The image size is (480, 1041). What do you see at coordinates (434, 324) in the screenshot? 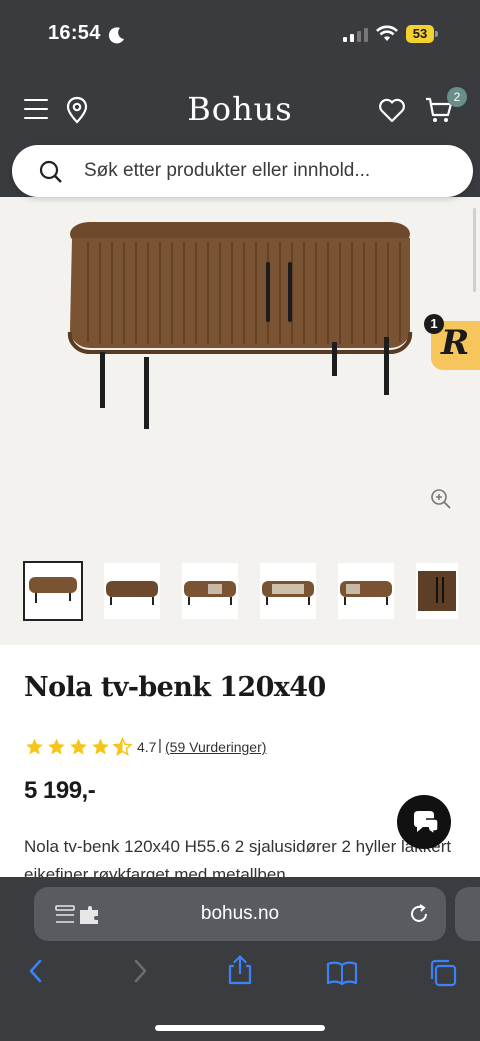
I see `review-widget-badge: 1` at bounding box center [434, 324].